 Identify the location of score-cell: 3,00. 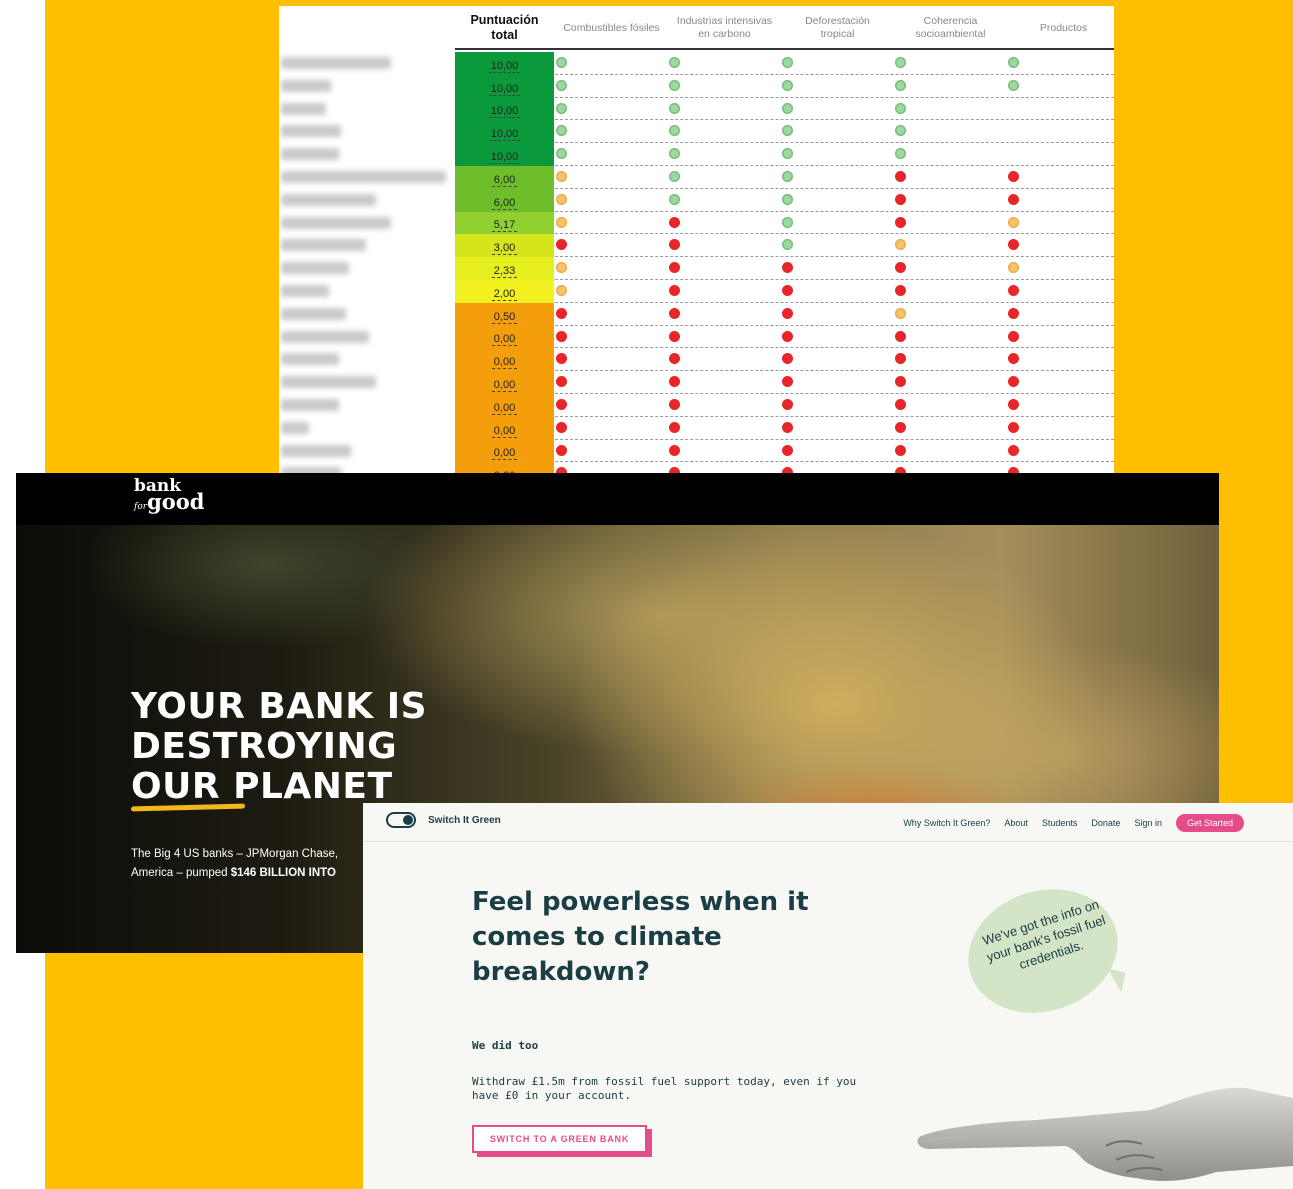
(504, 246).